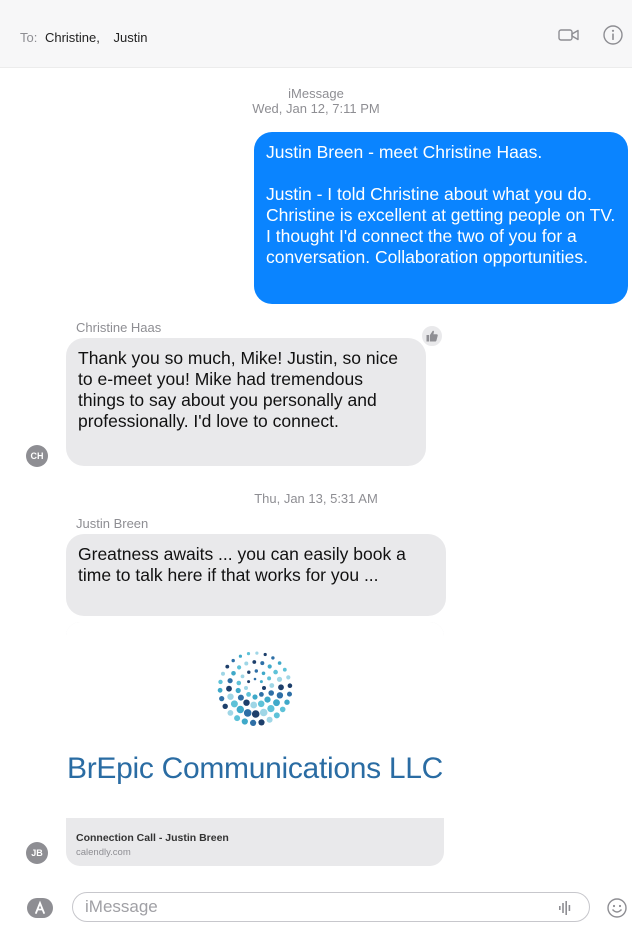  I want to click on to-label: To:, so click(29, 37).